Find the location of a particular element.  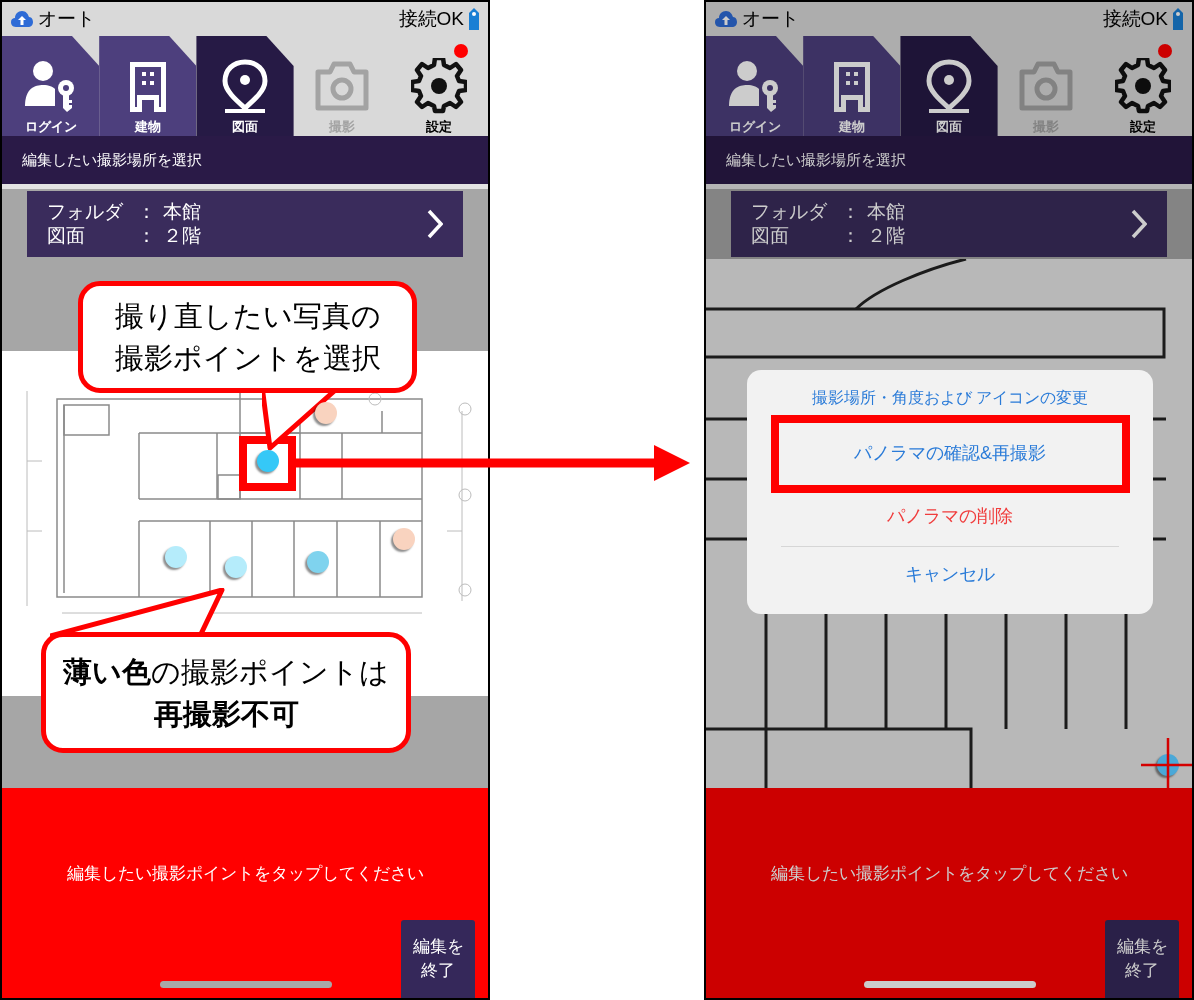

action-sheet-title: 撮影場所・角度および アイコンの変更 is located at coordinates (950, 398).